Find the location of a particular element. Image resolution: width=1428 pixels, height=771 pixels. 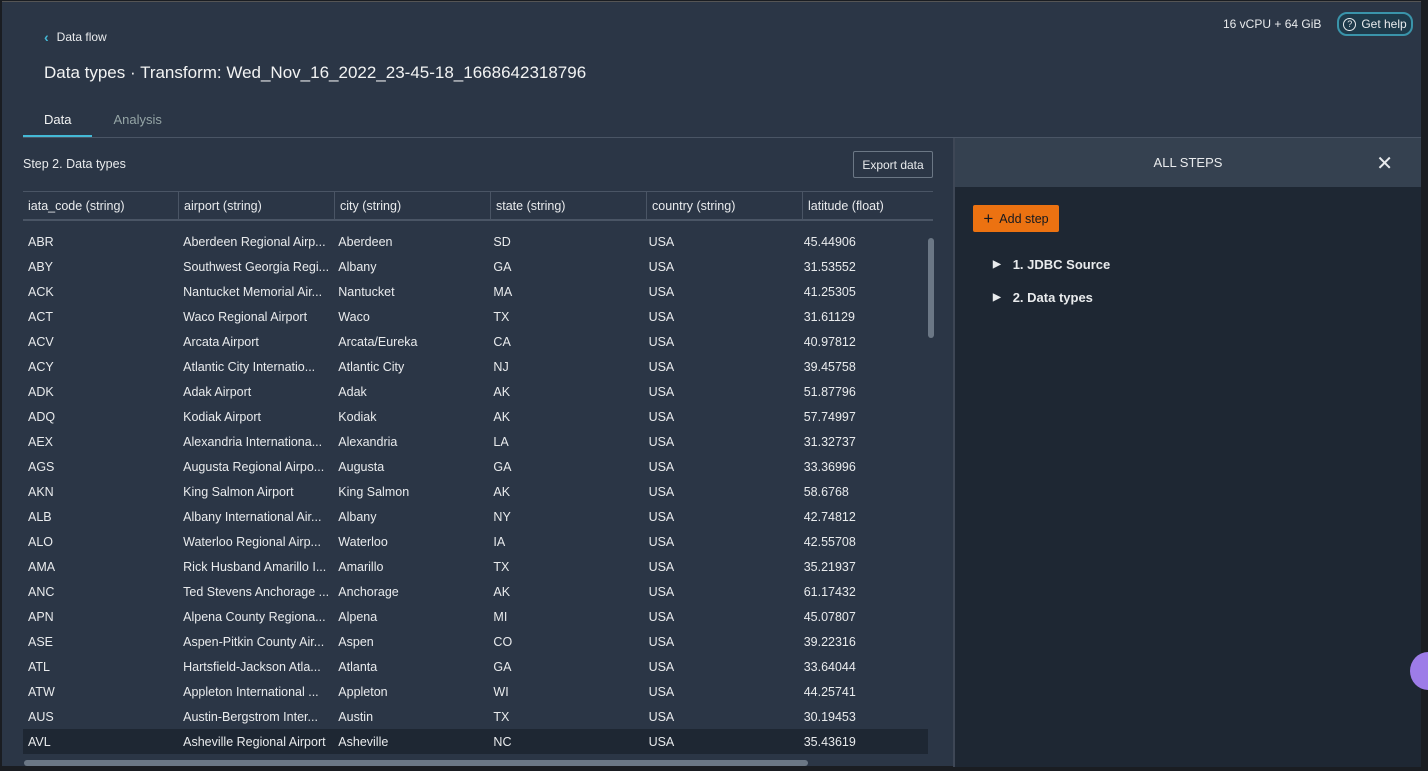

get-help-button: ? Get help is located at coordinates (1375, 24).